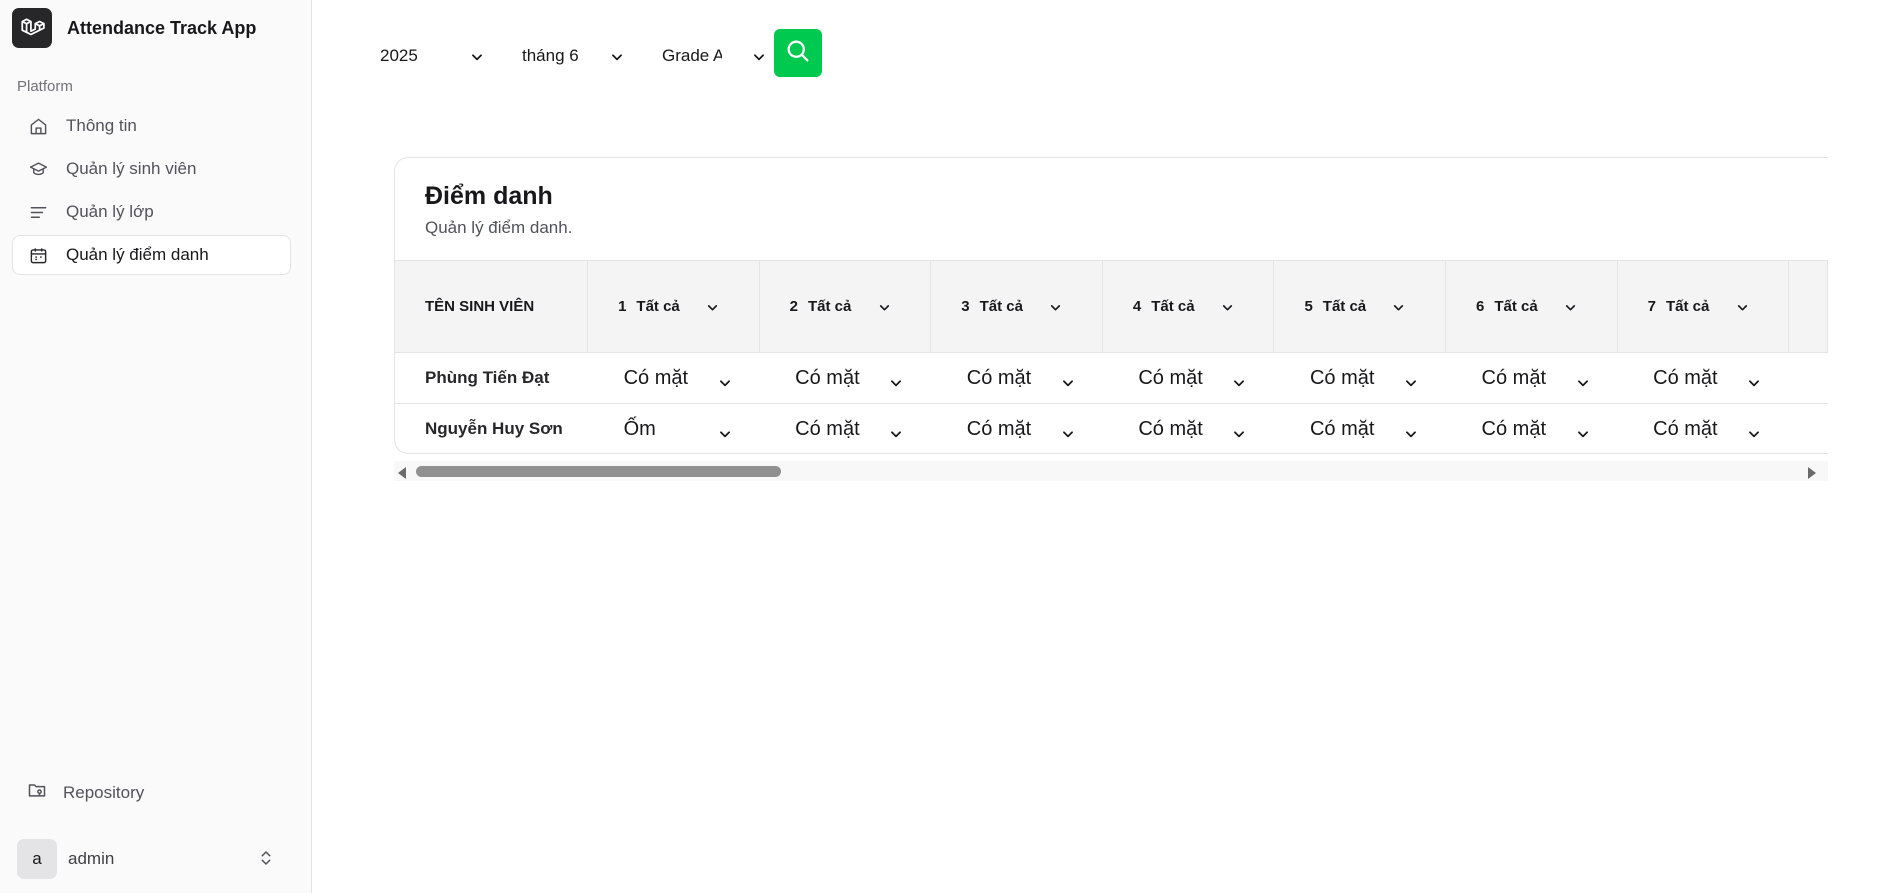  I want to click on user-name: admin, so click(91, 858).